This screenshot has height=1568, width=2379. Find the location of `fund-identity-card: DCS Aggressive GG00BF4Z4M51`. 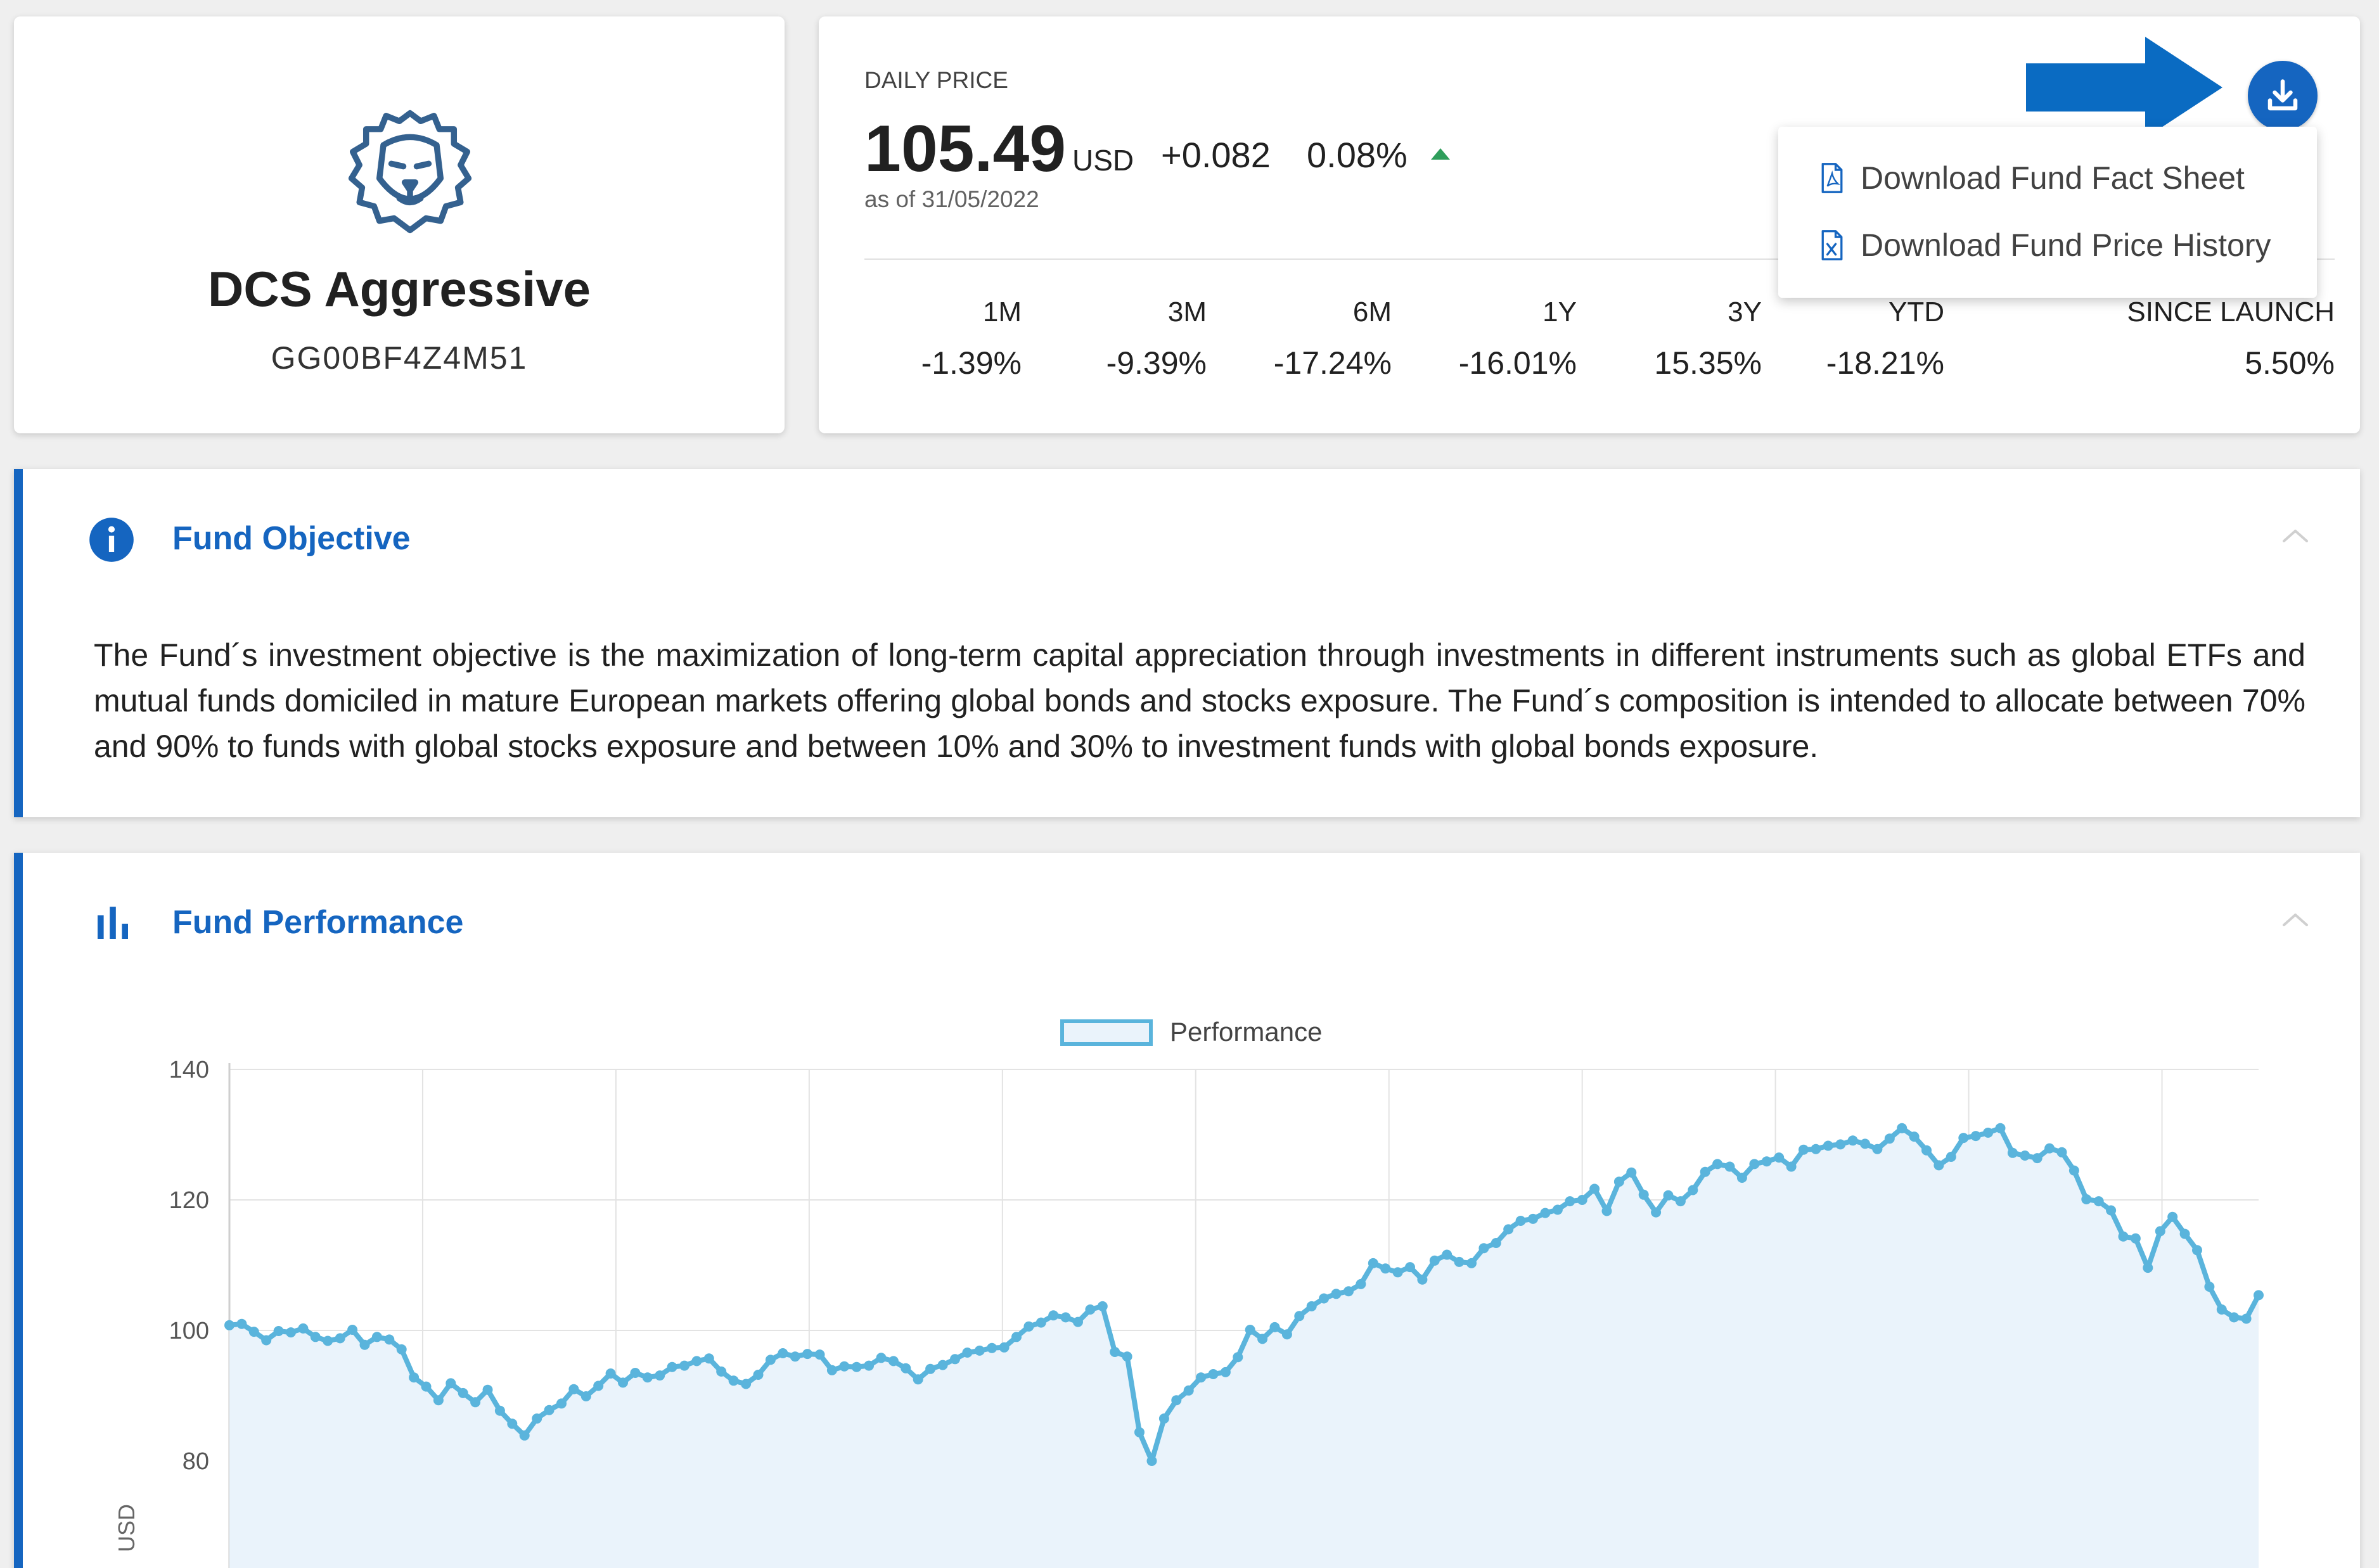

fund-identity-card: DCS Aggressive GG00BF4Z4M51 is located at coordinates (399, 224).